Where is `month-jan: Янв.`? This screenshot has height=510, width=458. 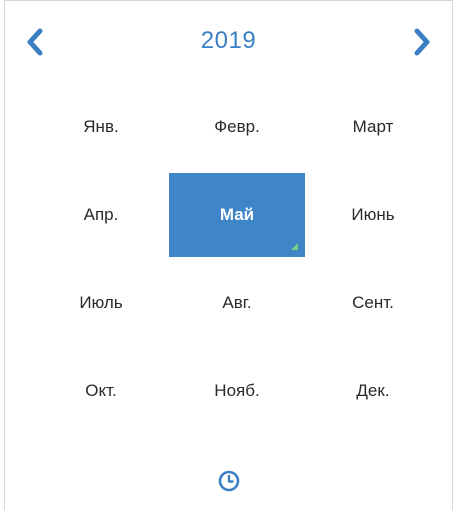 month-jan: Янв. is located at coordinates (101, 127).